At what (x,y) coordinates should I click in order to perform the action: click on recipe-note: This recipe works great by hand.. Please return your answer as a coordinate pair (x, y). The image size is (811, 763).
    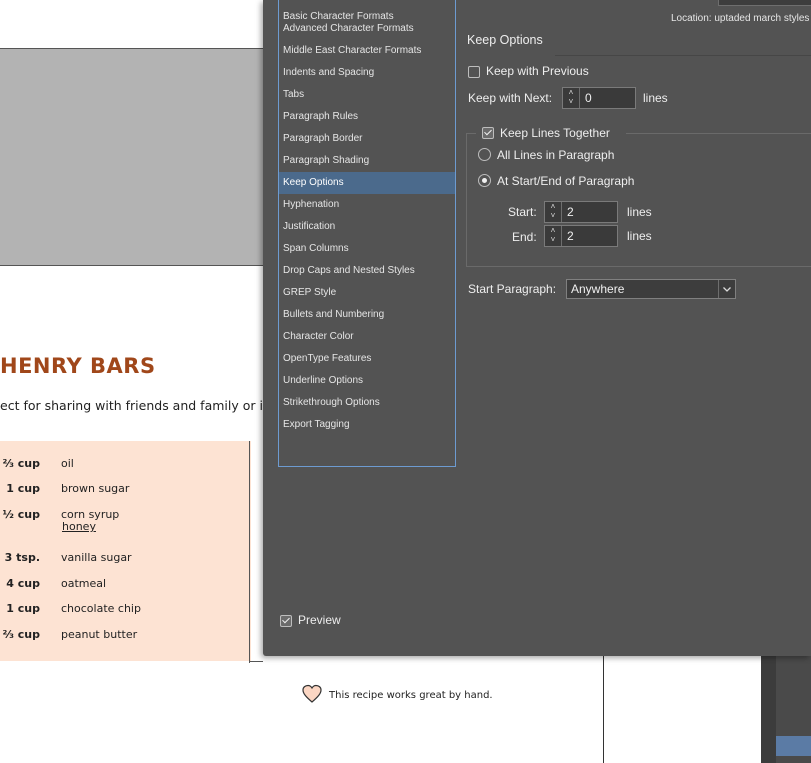
    Looking at the image, I should click on (411, 695).